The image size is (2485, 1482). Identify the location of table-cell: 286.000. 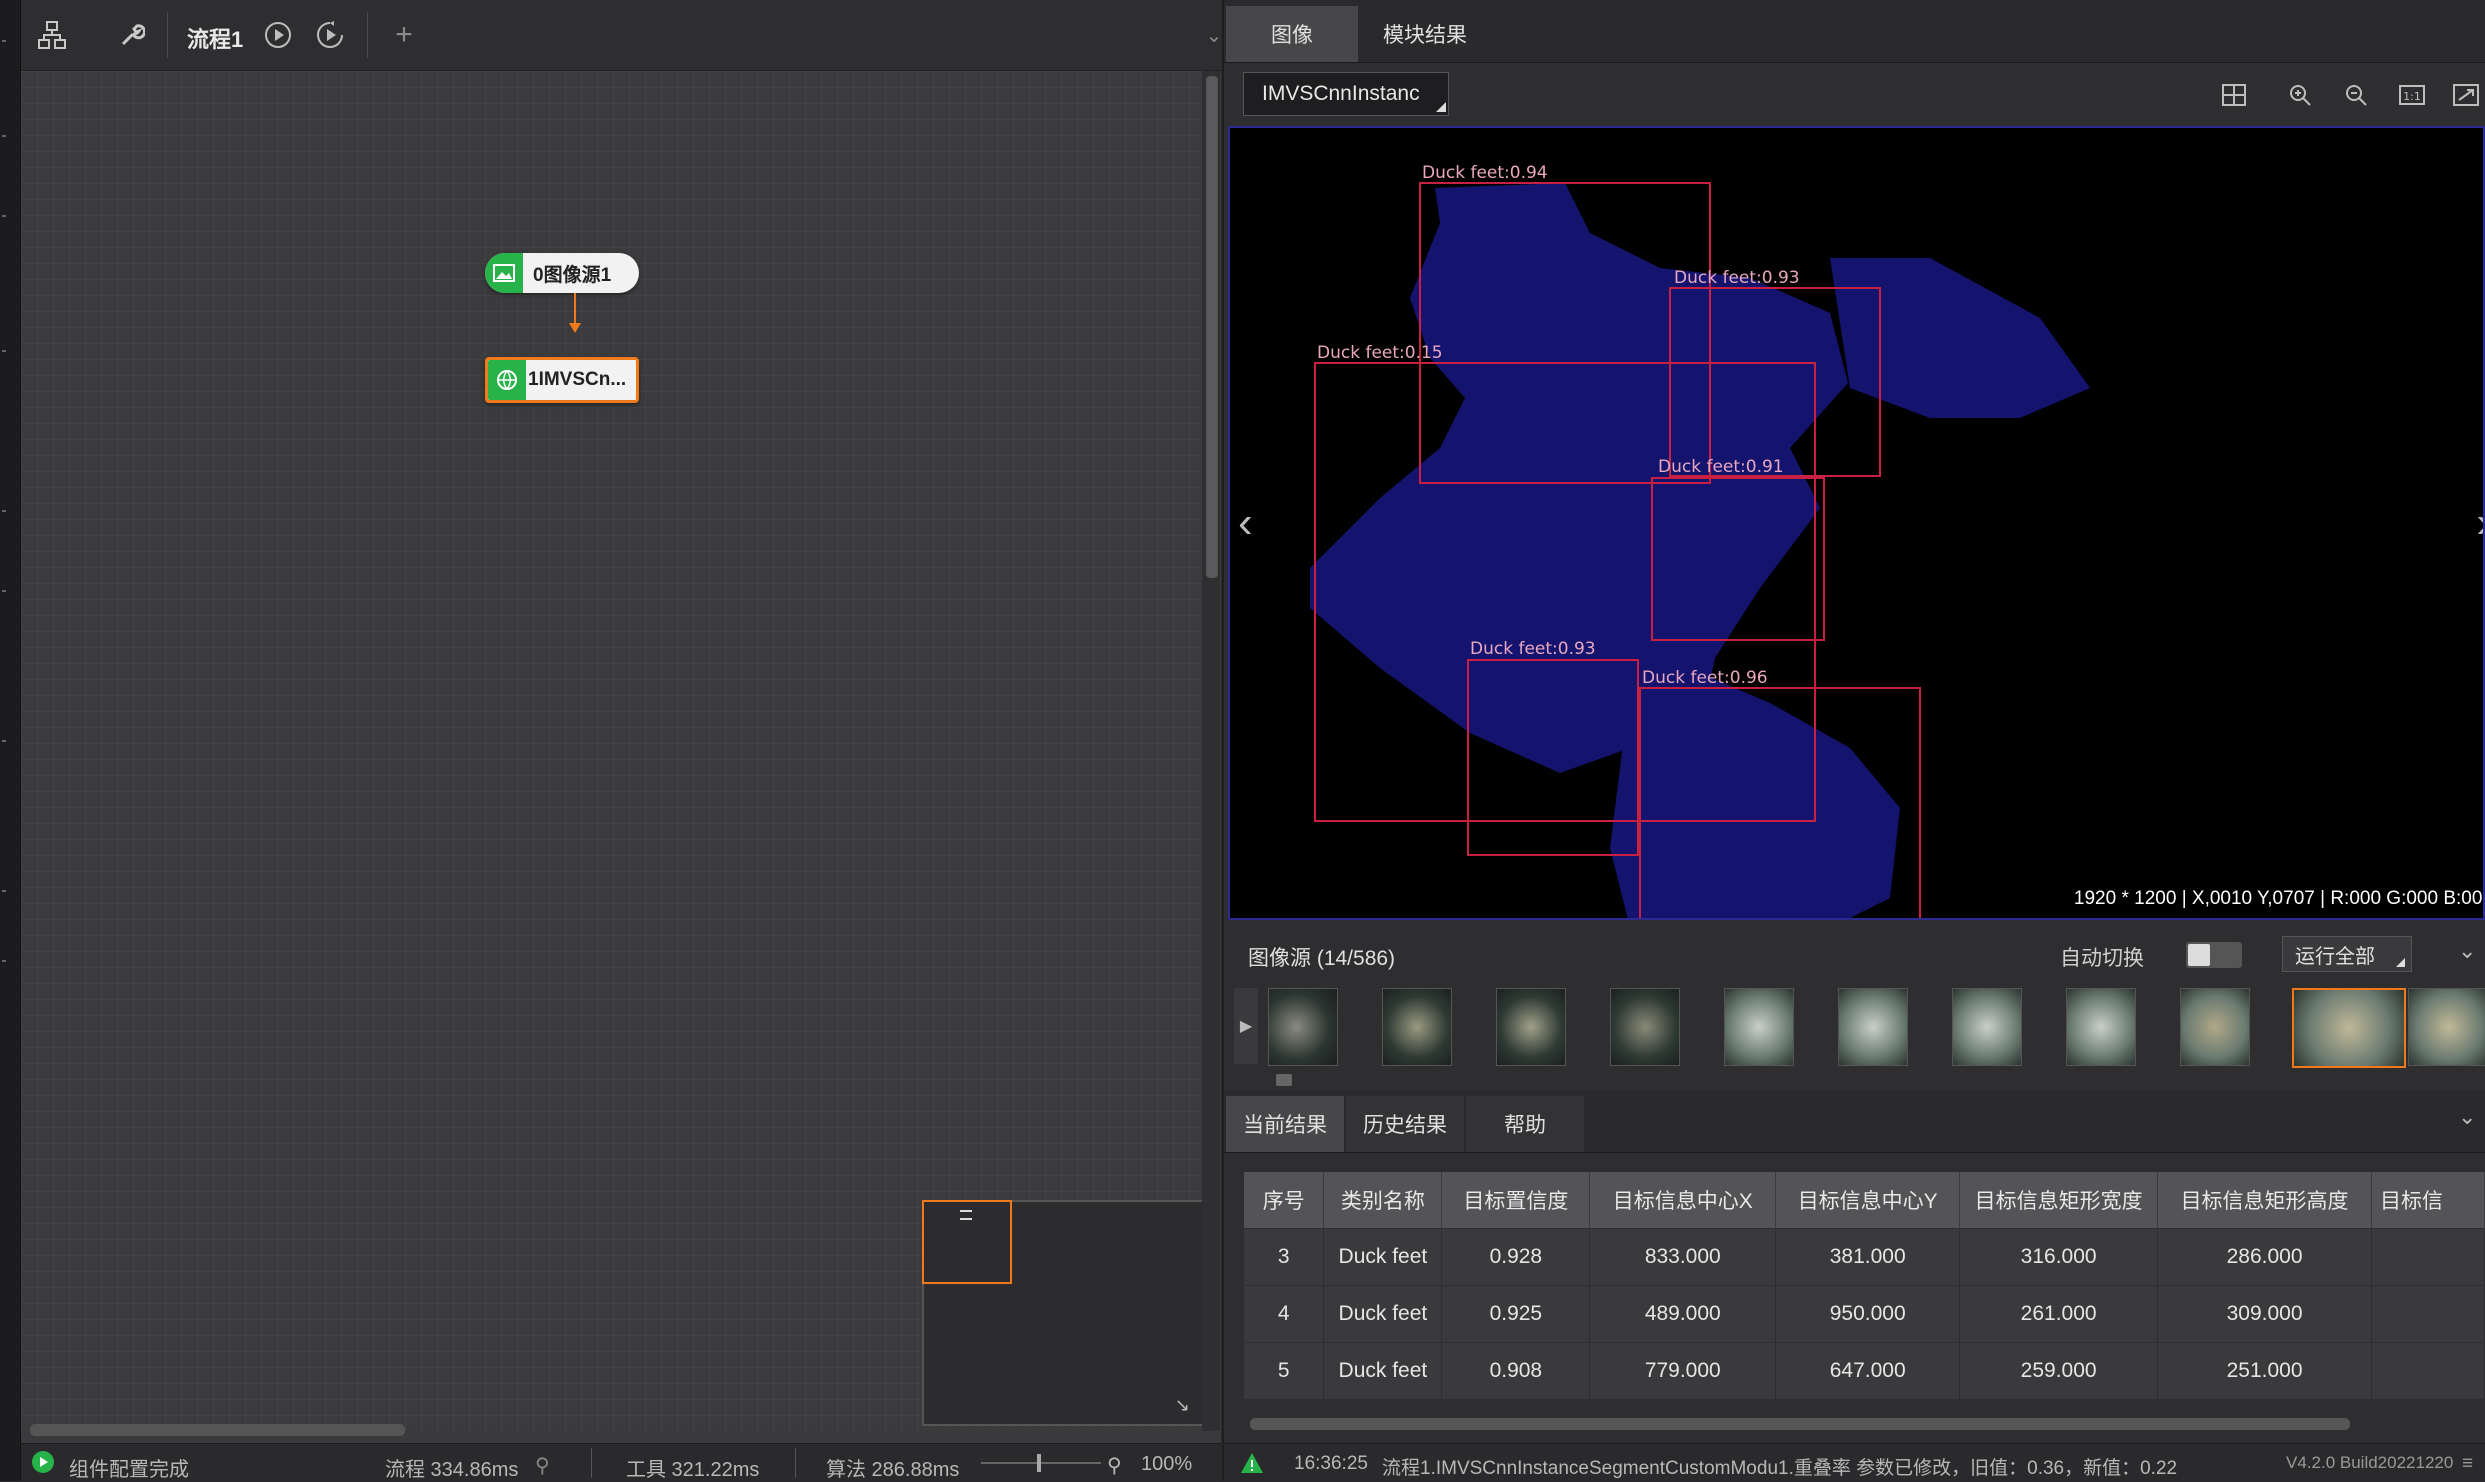
(2265, 1257).